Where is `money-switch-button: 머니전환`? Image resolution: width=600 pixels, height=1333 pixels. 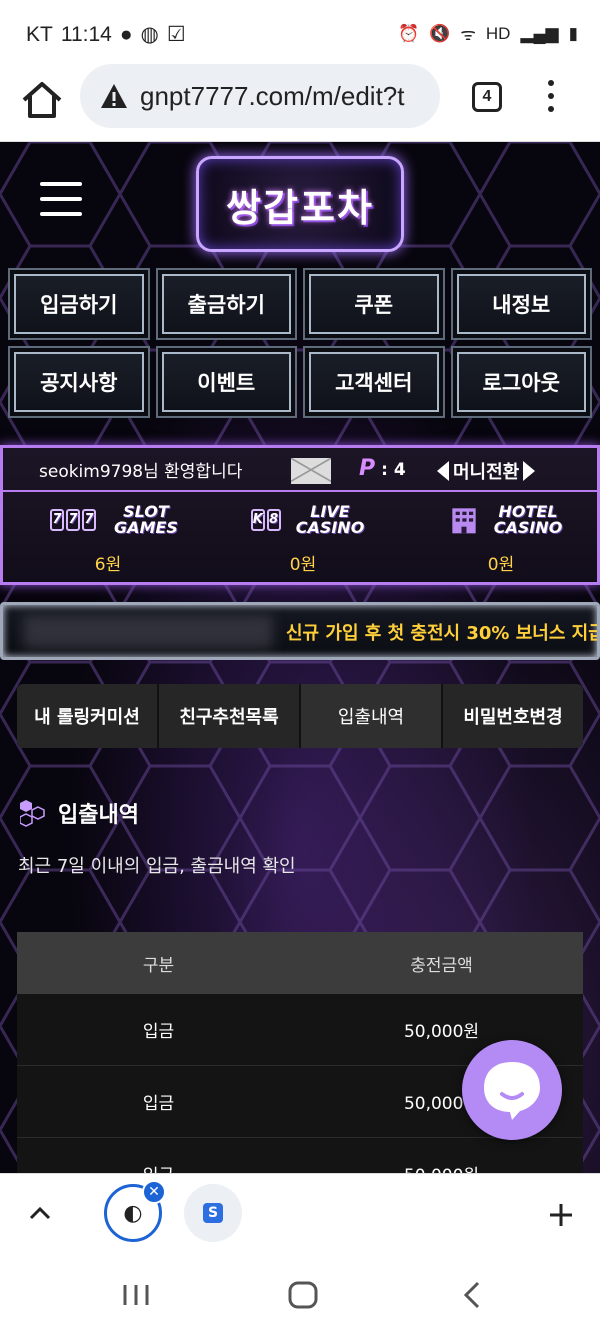 money-switch-button: 머니전환 is located at coordinates (486, 471).